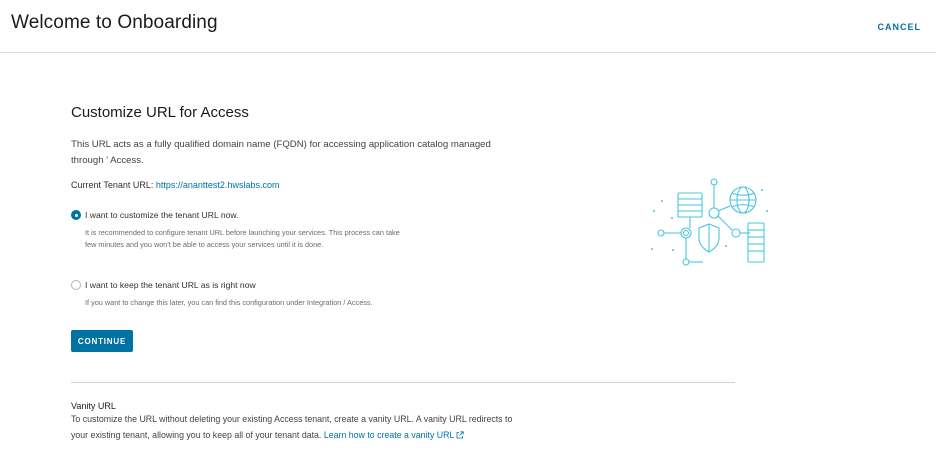  Describe the element at coordinates (394, 435) in the screenshot. I see `learn-vanity-url-link: Learn how to create a vanity URL` at that location.